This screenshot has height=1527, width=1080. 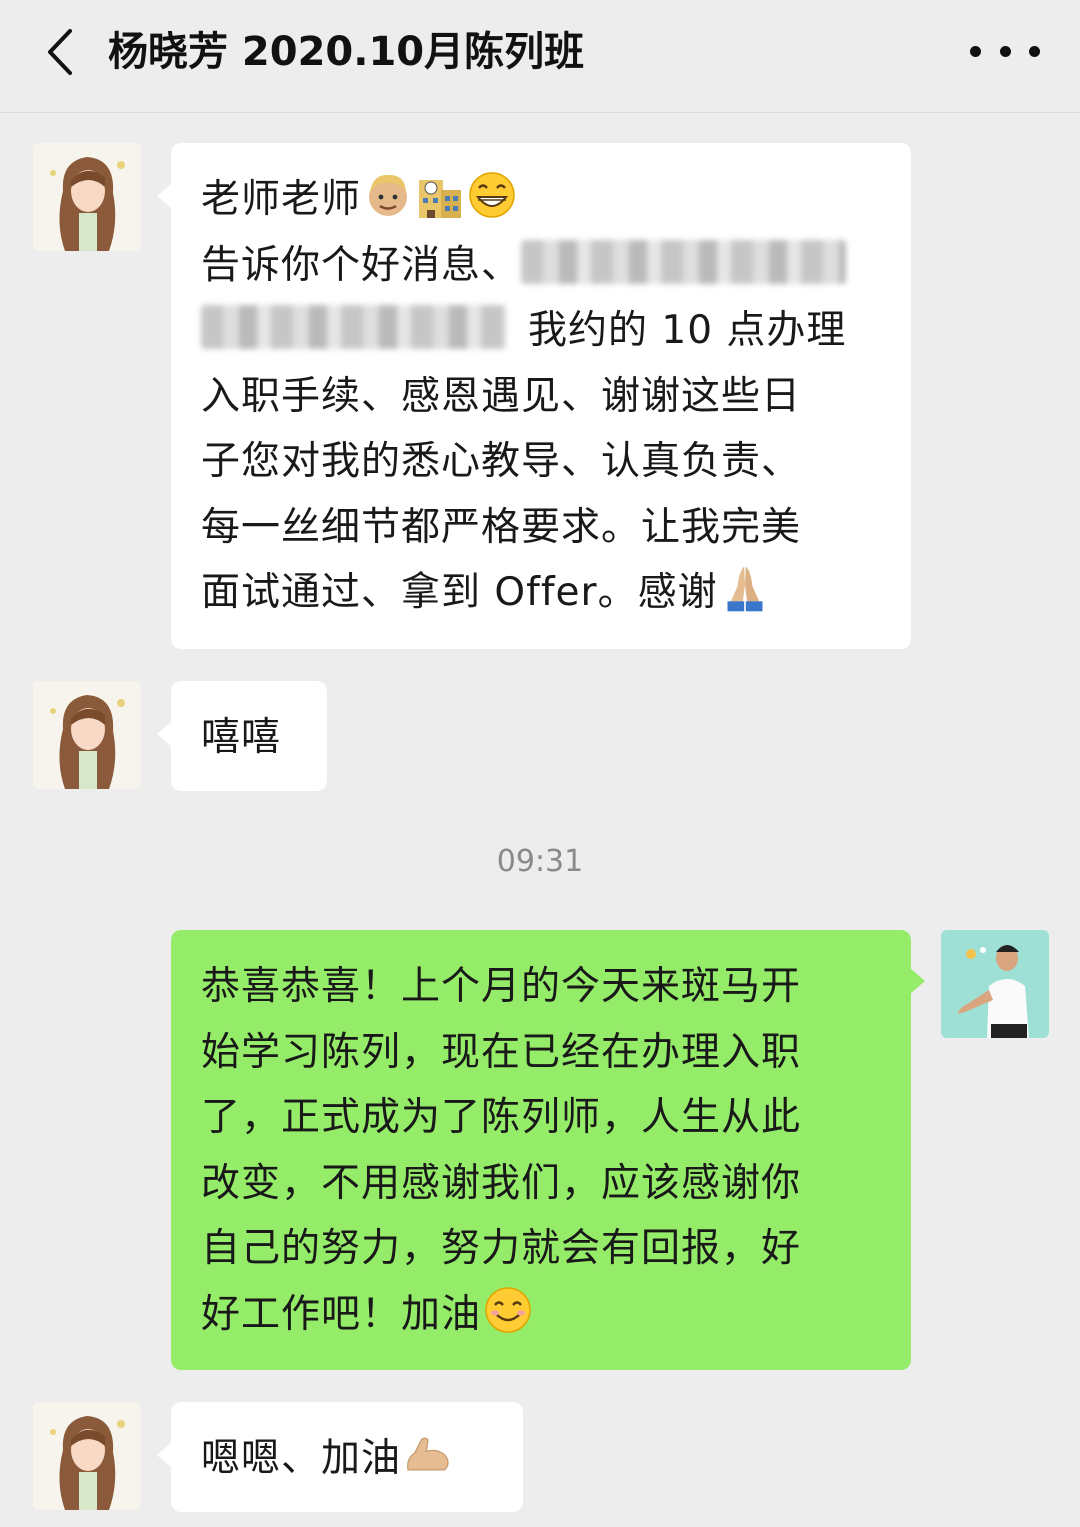 I want to click on back-button, so click(x=60, y=52).